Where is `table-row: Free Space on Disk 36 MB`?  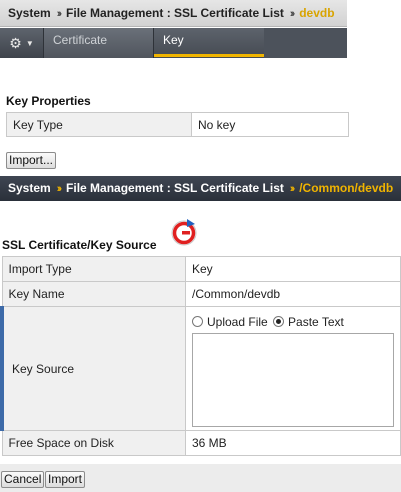
table-row: Free Space on Disk 36 MB is located at coordinates (201, 443).